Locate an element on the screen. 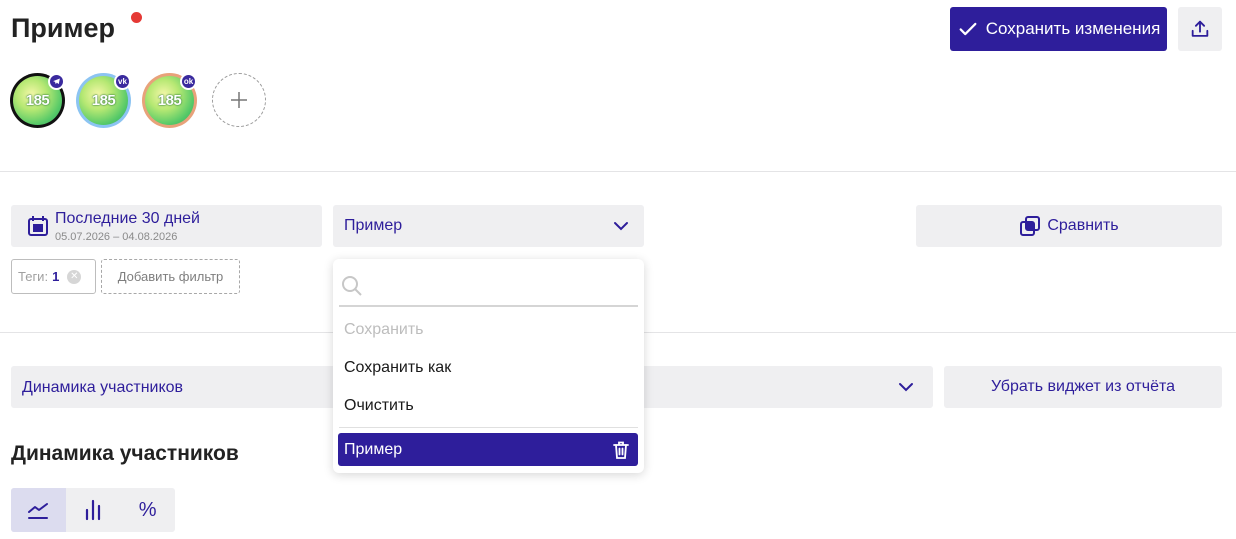 This screenshot has width=1236, height=539. page-title: Пример is located at coordinates (63, 28).